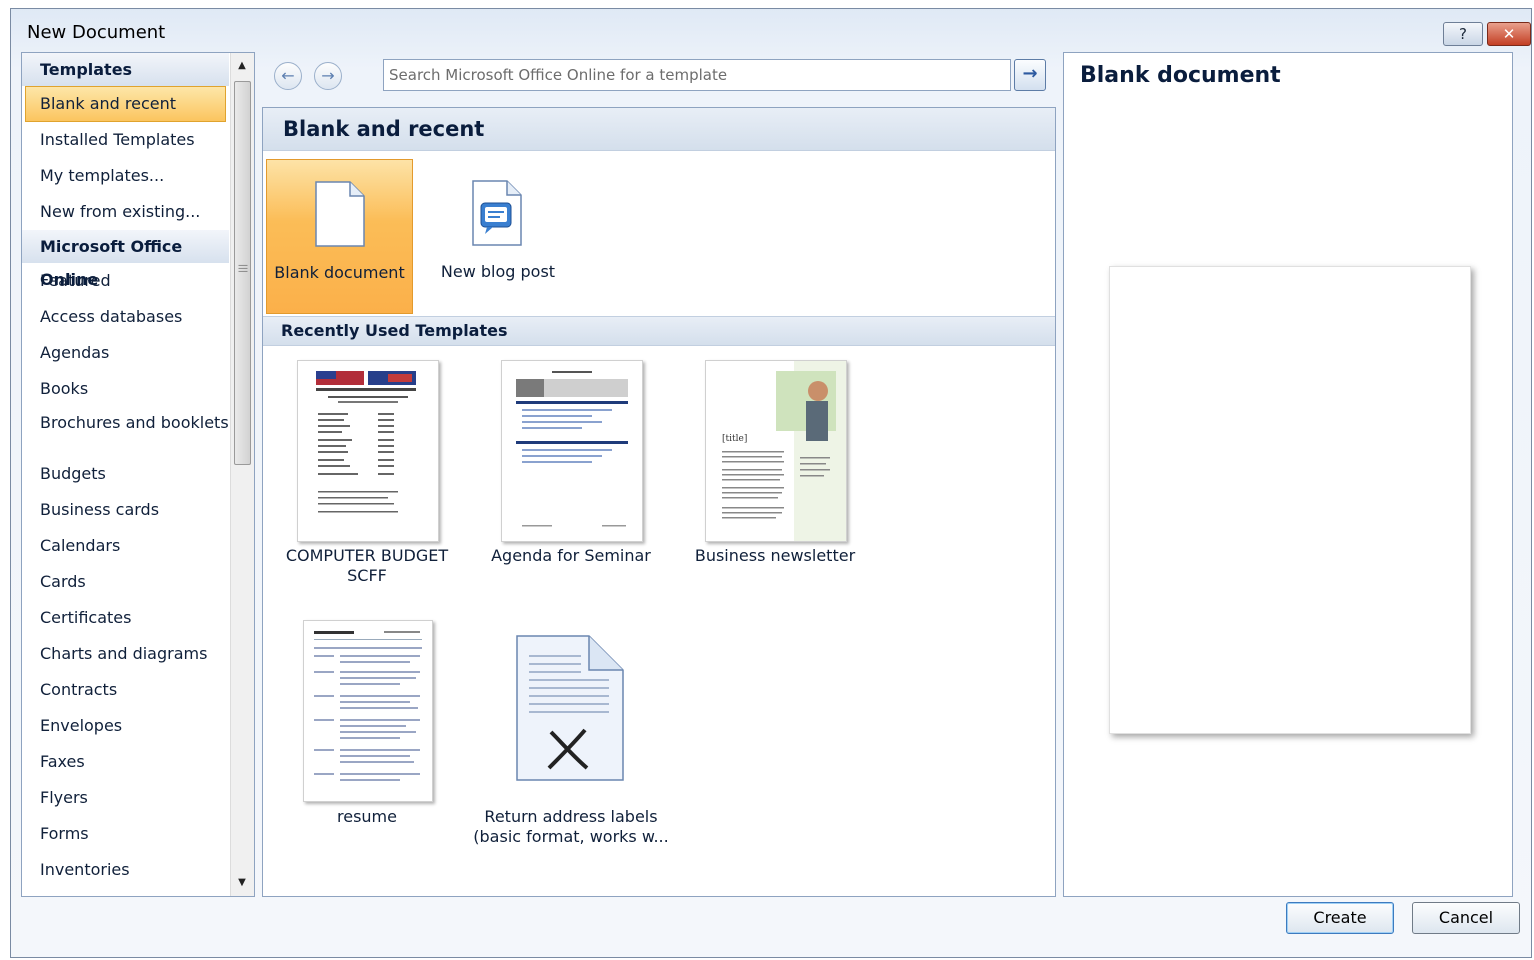 This screenshot has height=960, width=1534. I want to click on category-featured: Featured, so click(125, 281).